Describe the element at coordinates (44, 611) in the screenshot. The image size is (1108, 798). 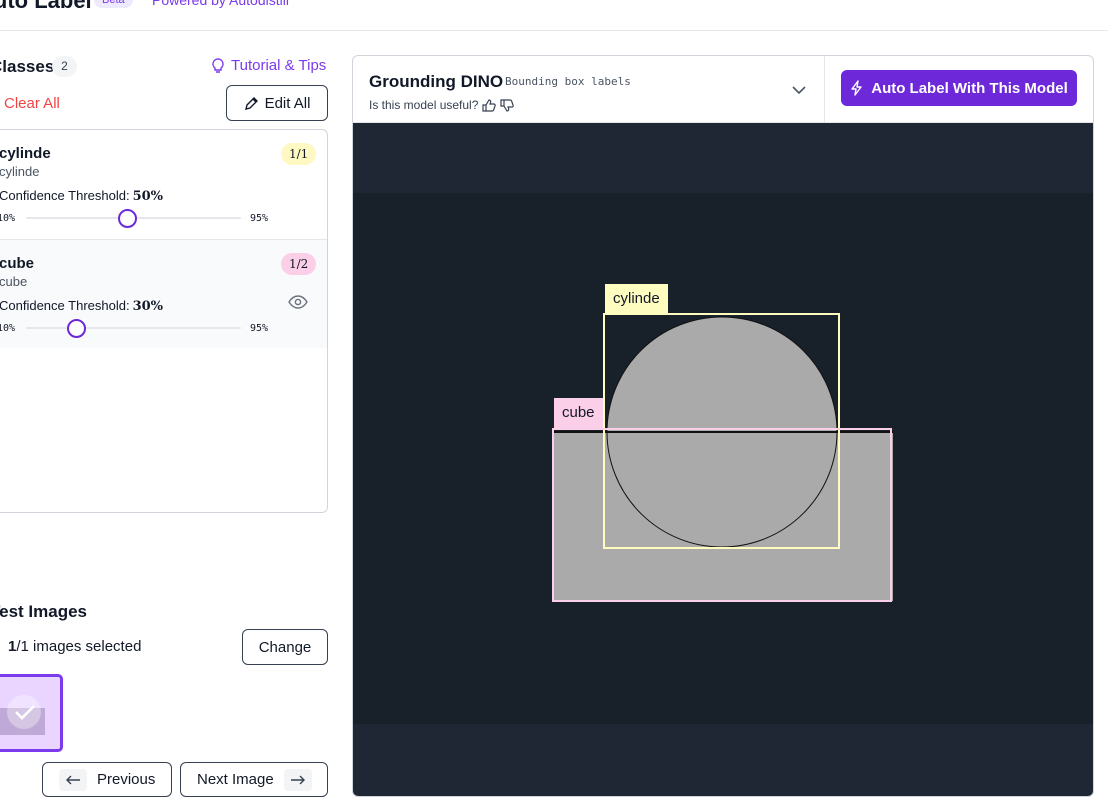
I see `test-images-title: Test Images` at that location.